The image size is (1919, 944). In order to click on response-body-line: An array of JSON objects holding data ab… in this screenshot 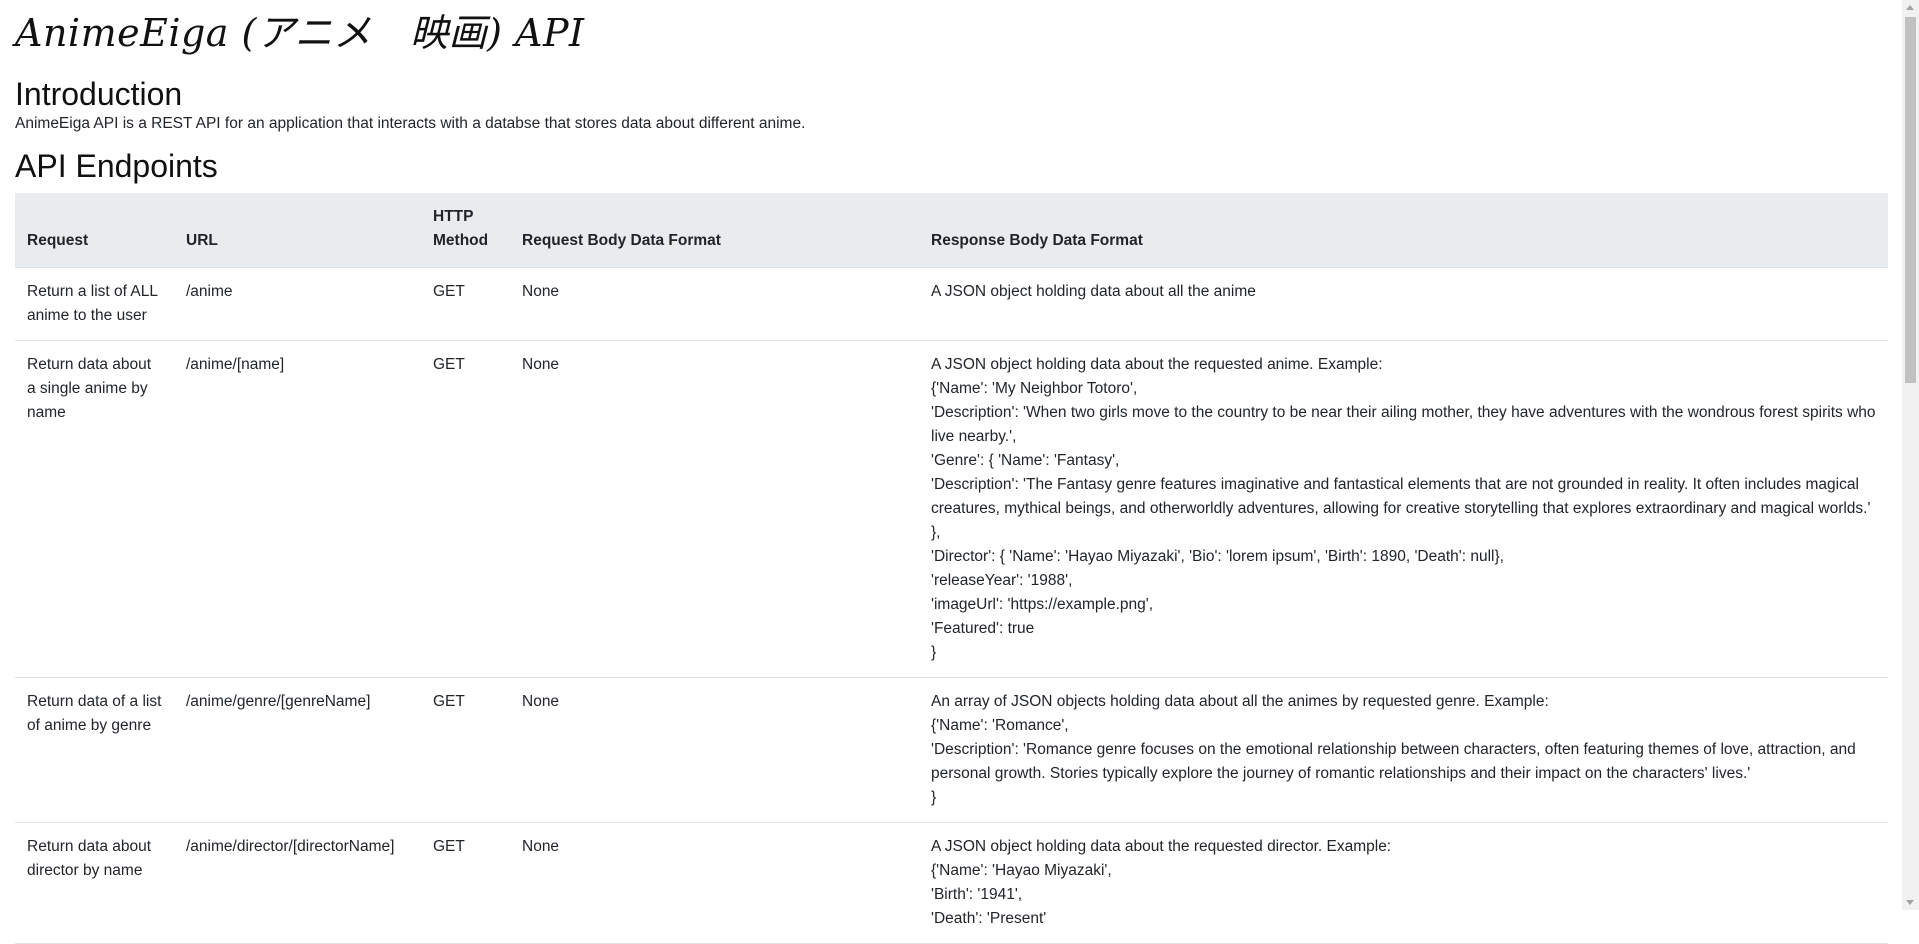, I will do `click(1240, 701)`.